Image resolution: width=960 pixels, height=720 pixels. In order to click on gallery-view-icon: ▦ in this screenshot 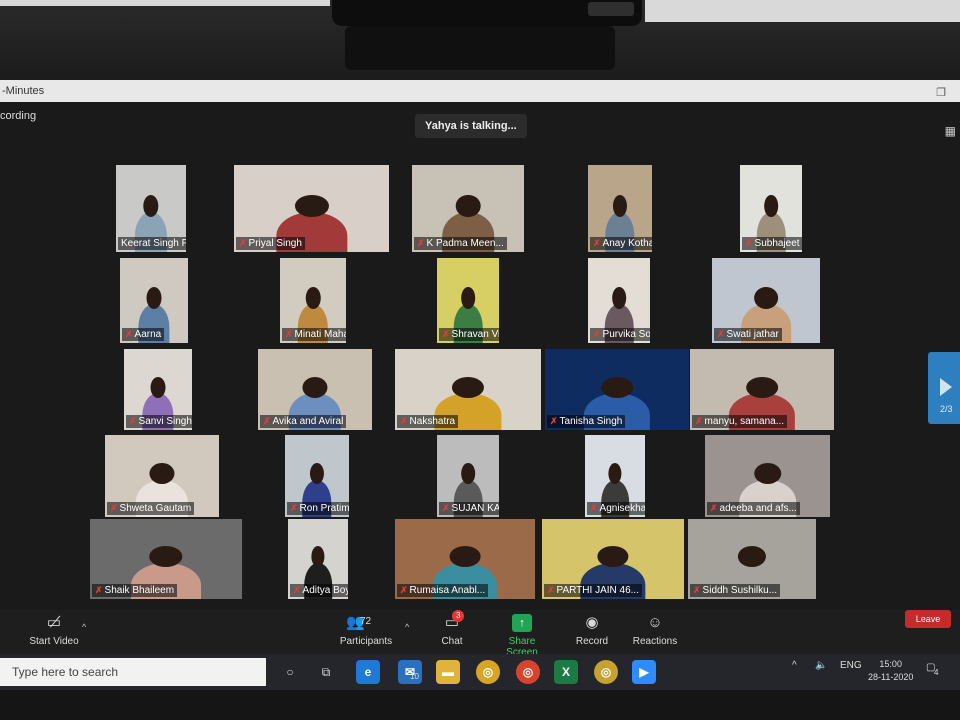, I will do `click(950, 131)`.